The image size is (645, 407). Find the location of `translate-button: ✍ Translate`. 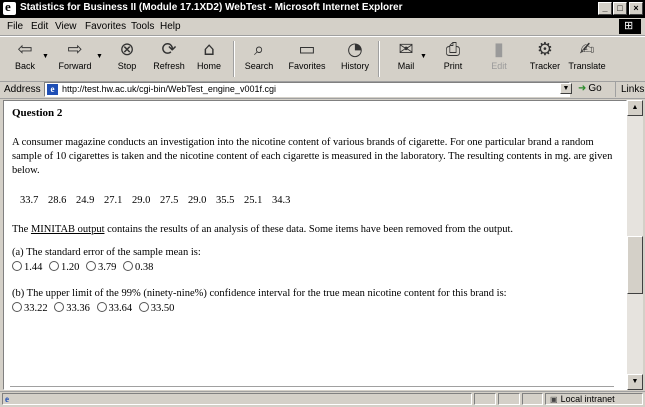

translate-button: ✍ Translate is located at coordinates (587, 59).